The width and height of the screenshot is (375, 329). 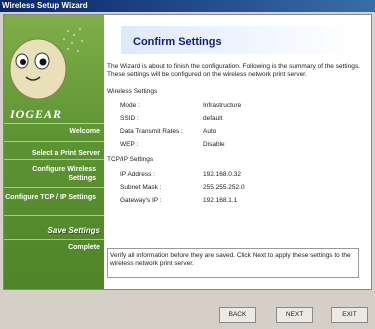 What do you see at coordinates (210, 131) in the screenshot?
I see `rate-value: Auto` at bounding box center [210, 131].